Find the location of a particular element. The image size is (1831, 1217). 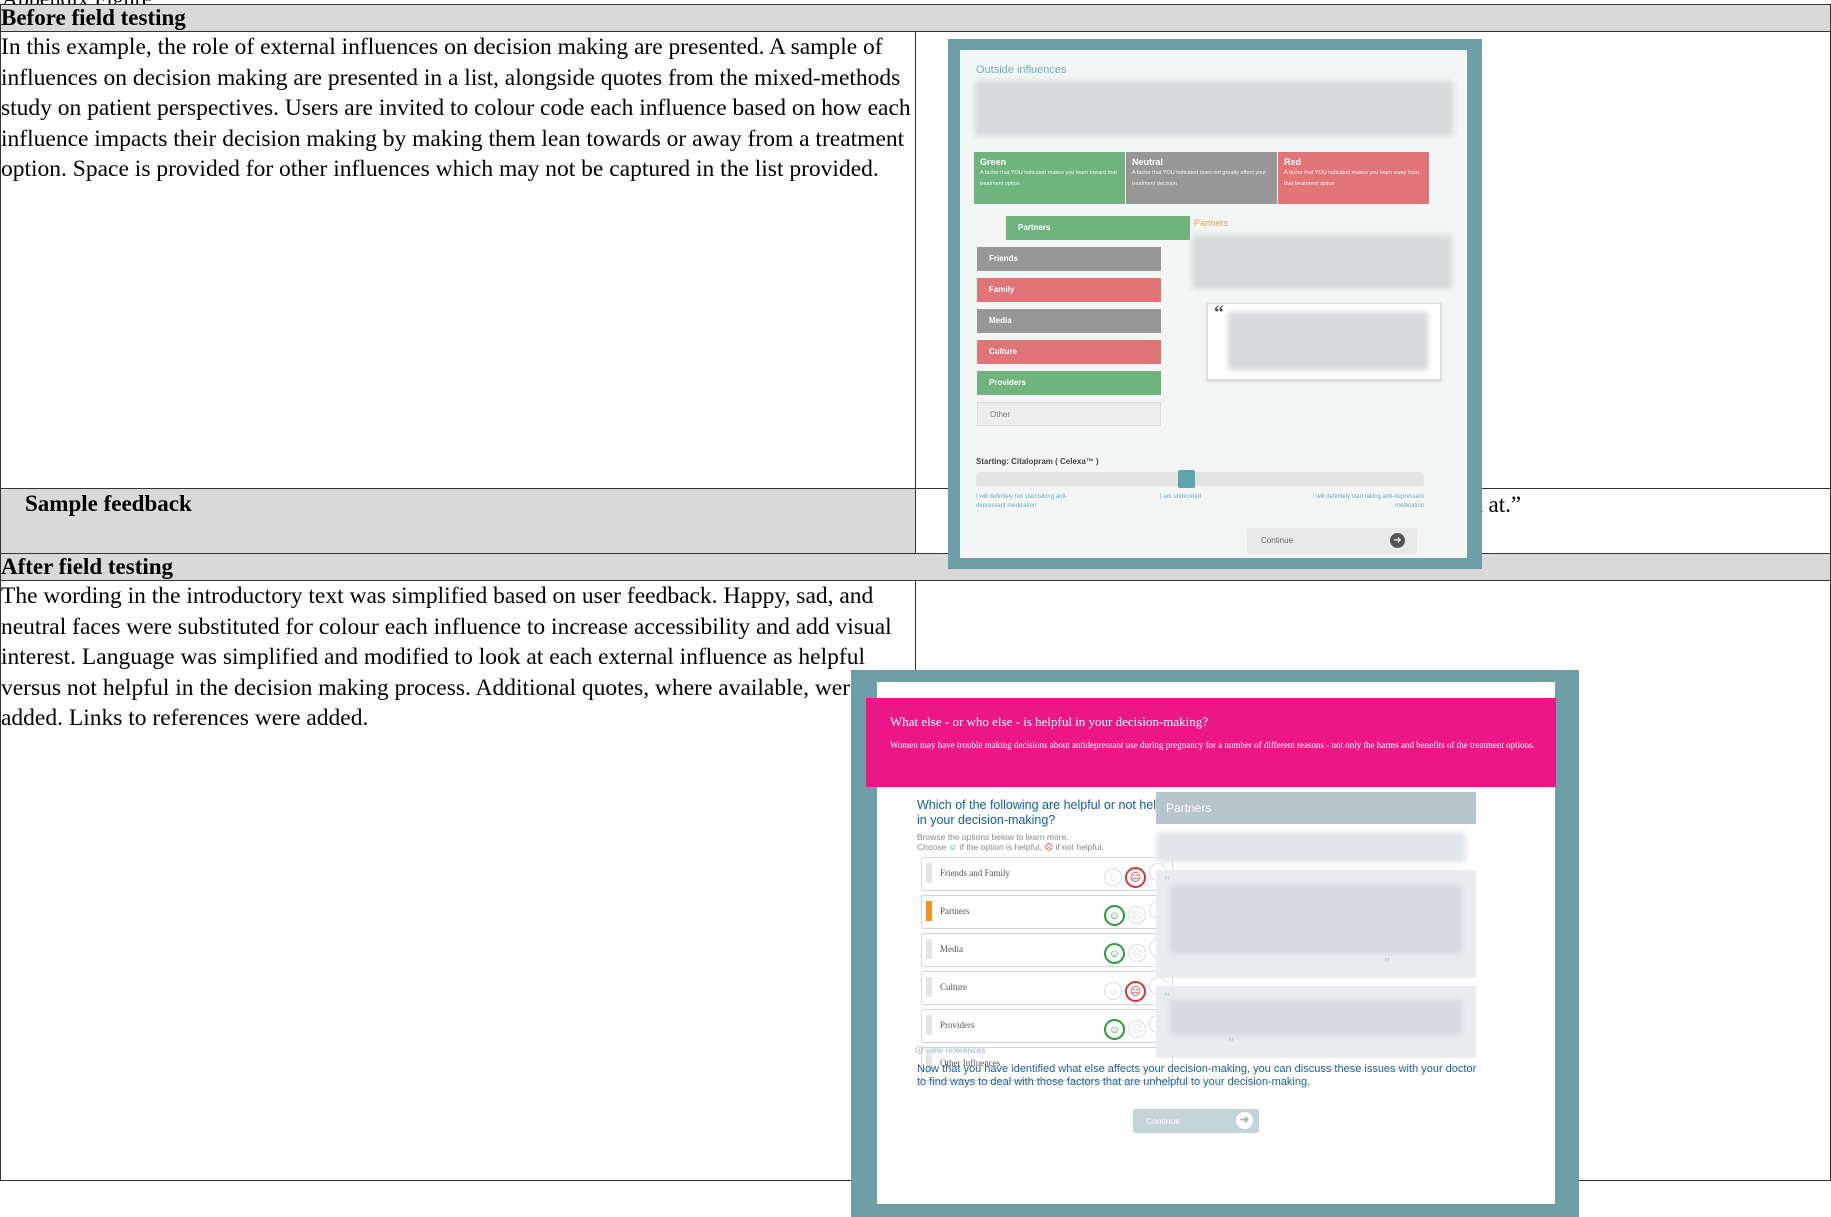

before-header: Before field testing is located at coordinates (915, 18).